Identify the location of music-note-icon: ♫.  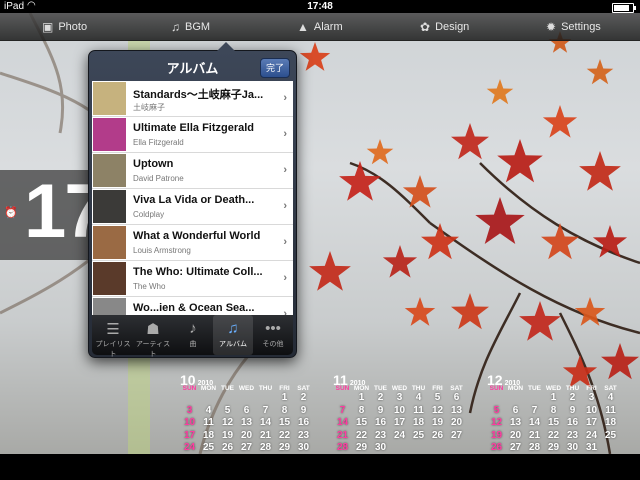
(175, 27).